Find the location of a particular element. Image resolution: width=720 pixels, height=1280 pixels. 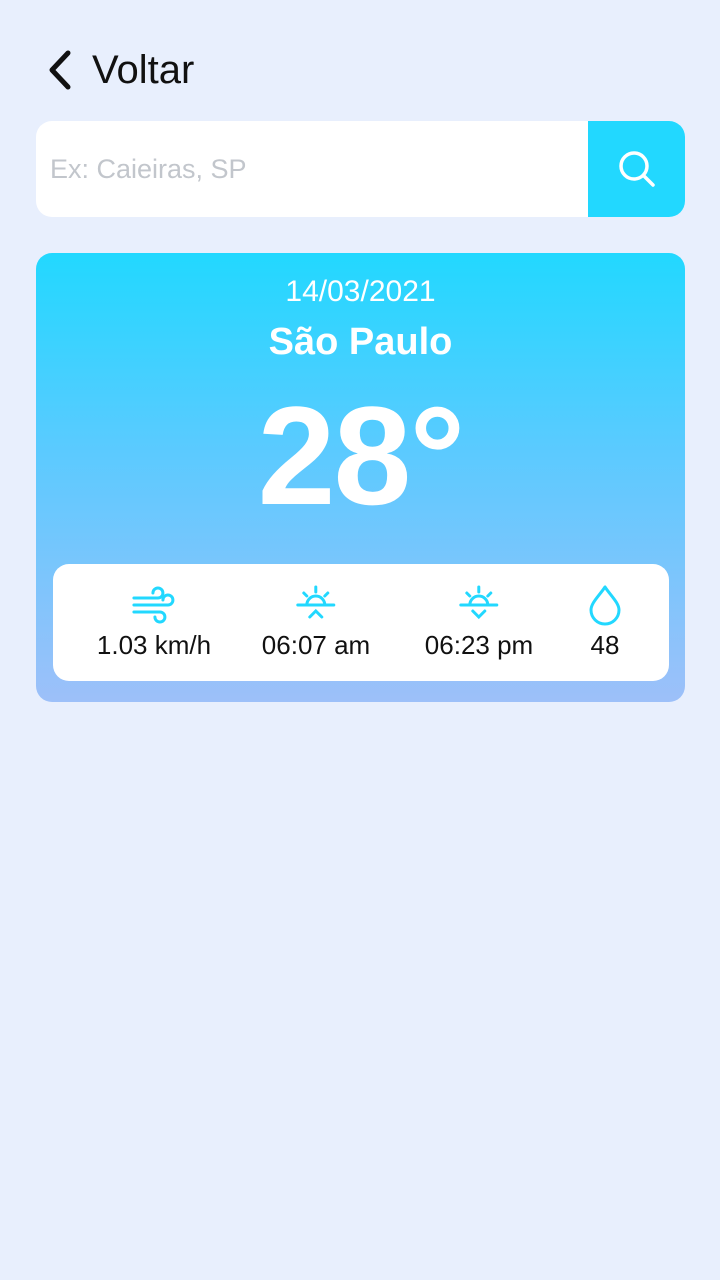

weather-date: 14/03/2021 is located at coordinates (360, 291).